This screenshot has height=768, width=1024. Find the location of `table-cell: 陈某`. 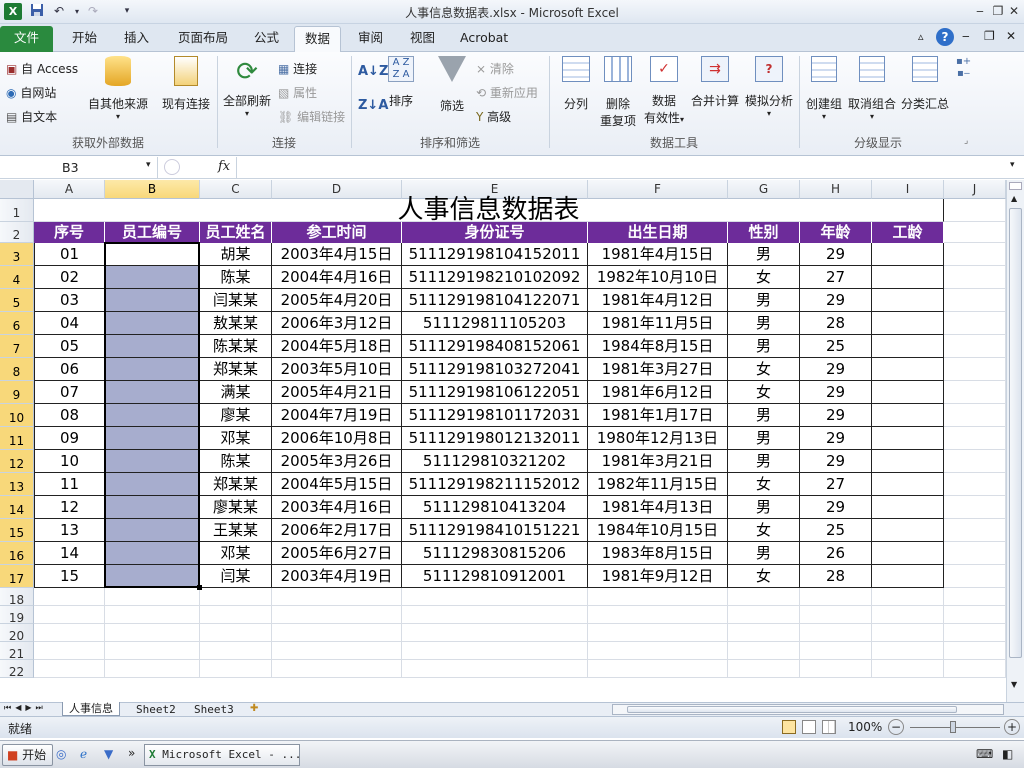

table-cell: 陈某 is located at coordinates (236, 277).